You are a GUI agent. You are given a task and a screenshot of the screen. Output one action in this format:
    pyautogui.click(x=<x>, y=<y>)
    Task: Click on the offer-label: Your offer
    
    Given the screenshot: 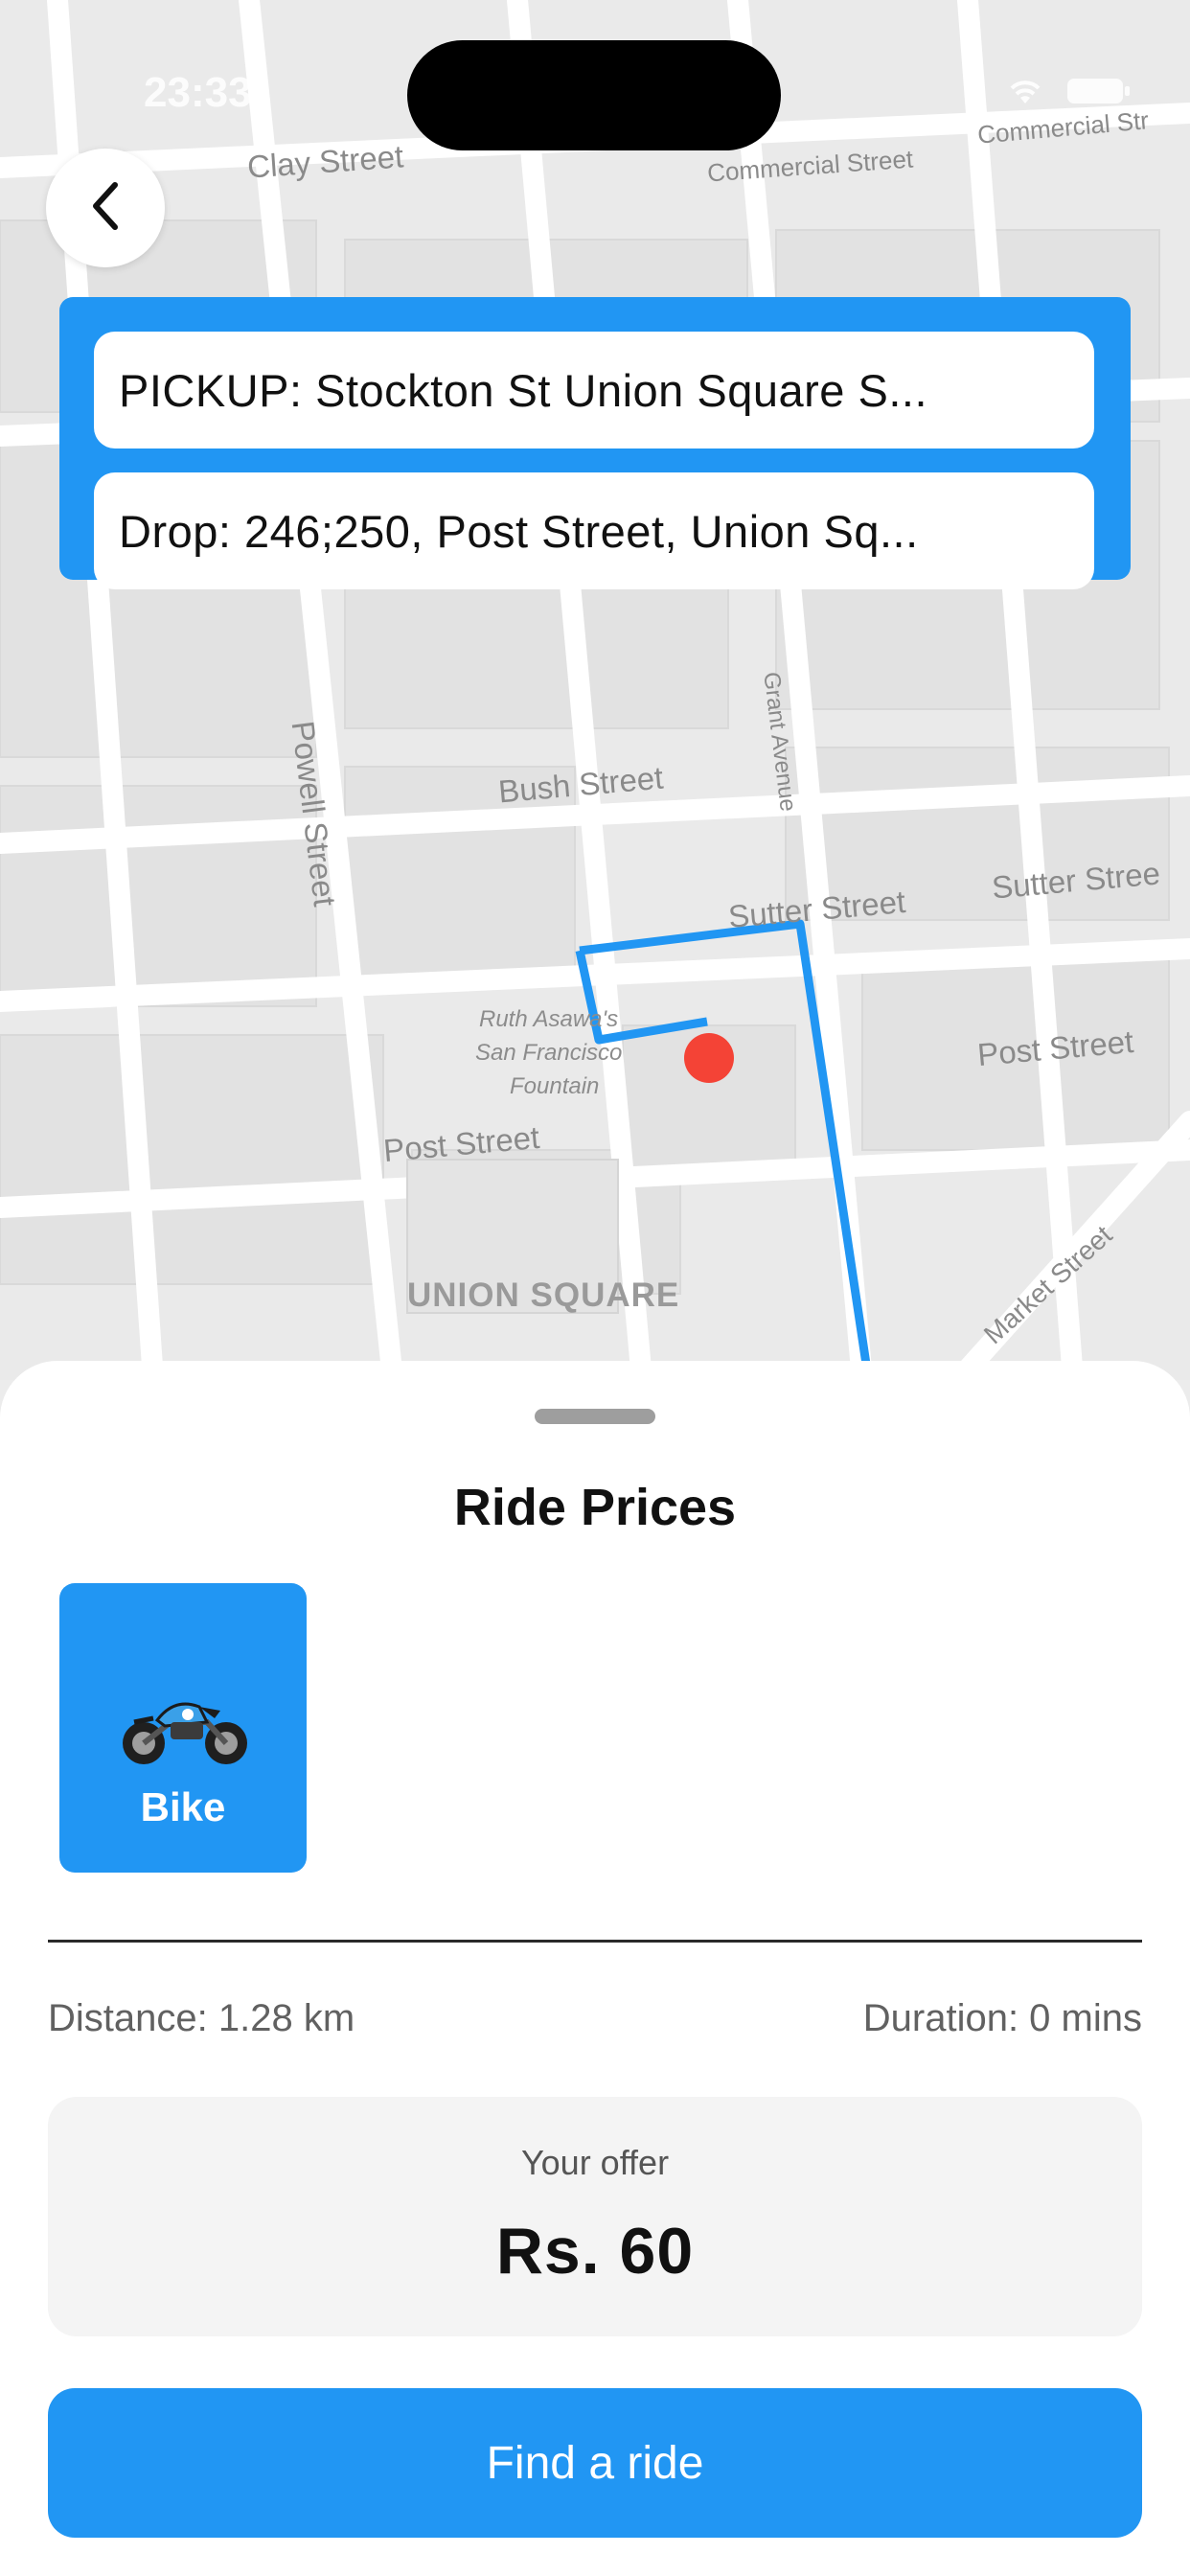 What is the action you would take?
    pyautogui.click(x=595, y=2162)
    